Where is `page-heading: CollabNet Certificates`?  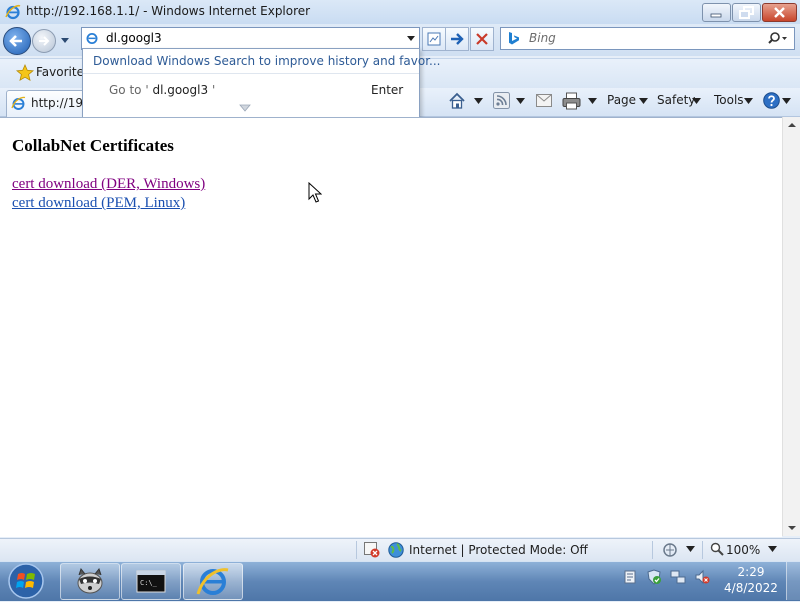 page-heading: CollabNet Certificates is located at coordinates (93, 145).